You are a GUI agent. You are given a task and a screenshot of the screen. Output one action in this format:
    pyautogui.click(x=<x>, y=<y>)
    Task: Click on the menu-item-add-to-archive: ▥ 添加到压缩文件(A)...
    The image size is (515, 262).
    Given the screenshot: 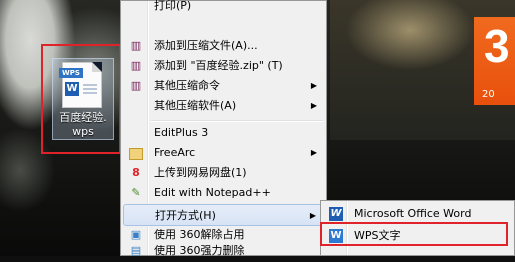 What is the action you would take?
    pyautogui.click(x=223, y=46)
    